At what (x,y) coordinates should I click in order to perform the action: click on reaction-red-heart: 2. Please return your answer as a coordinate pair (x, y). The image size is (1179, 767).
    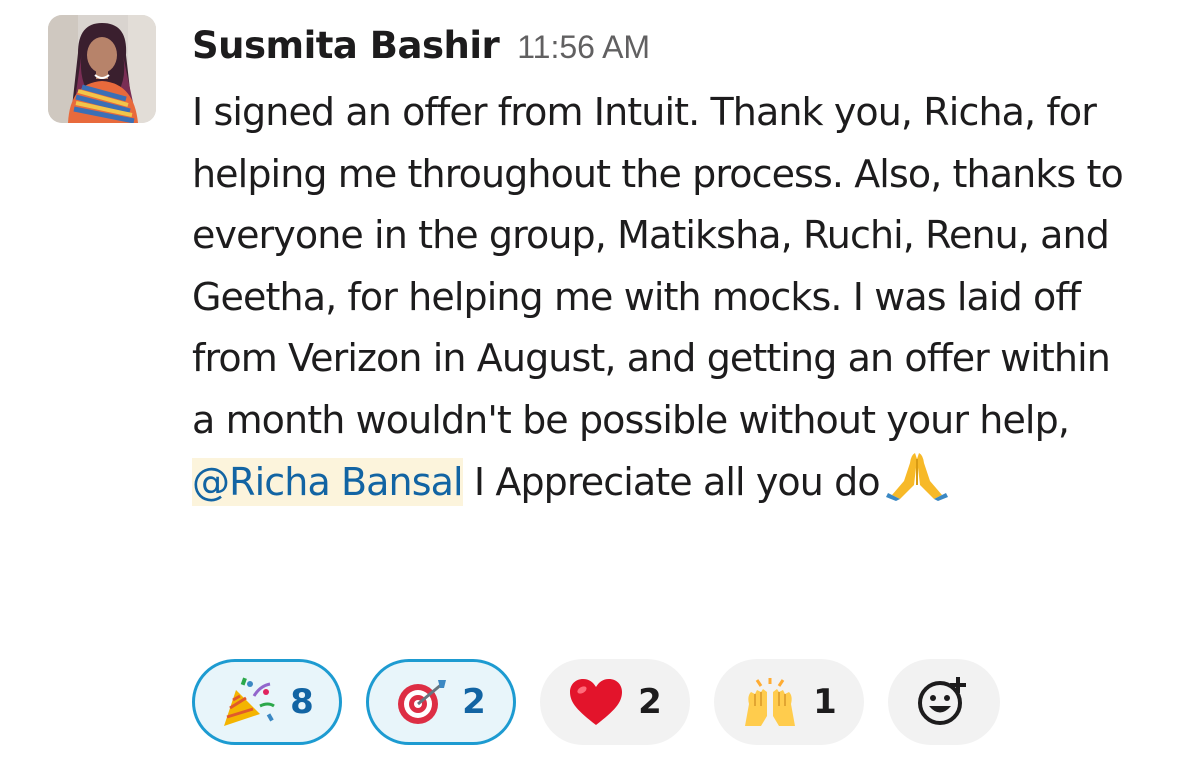
    Looking at the image, I should click on (615, 702).